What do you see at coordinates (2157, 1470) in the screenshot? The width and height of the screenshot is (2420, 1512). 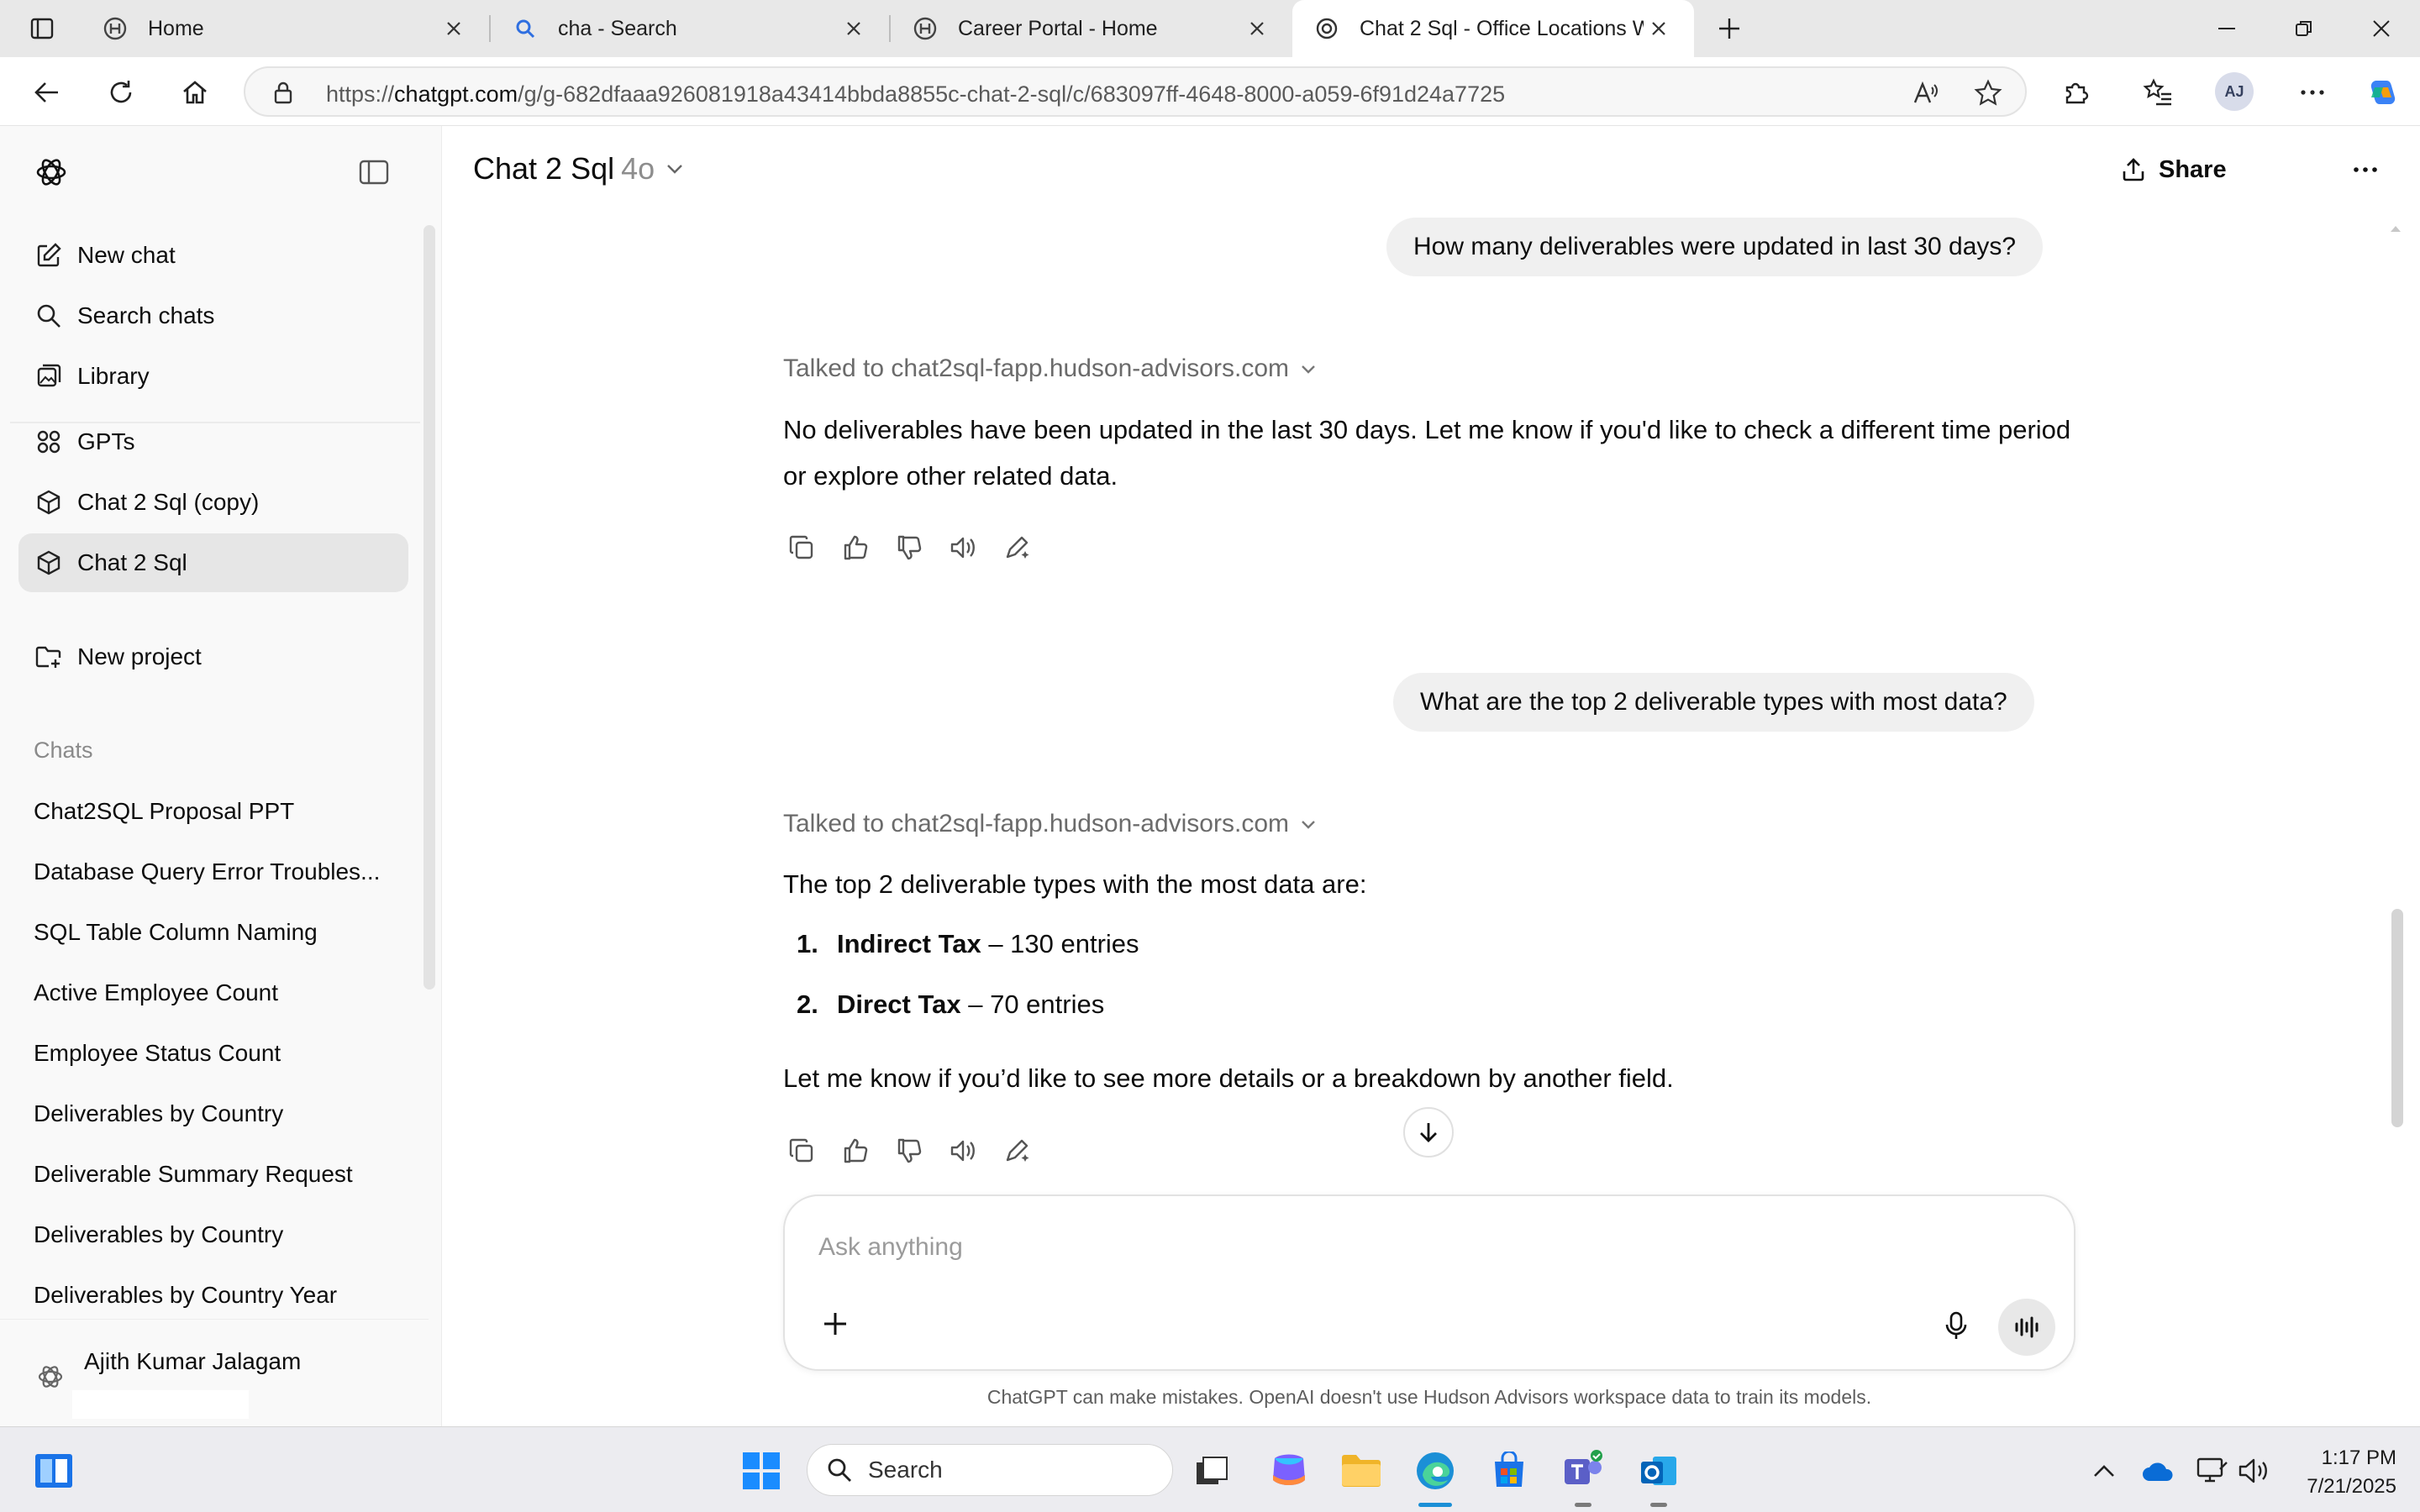 I see `onedrive-button` at bounding box center [2157, 1470].